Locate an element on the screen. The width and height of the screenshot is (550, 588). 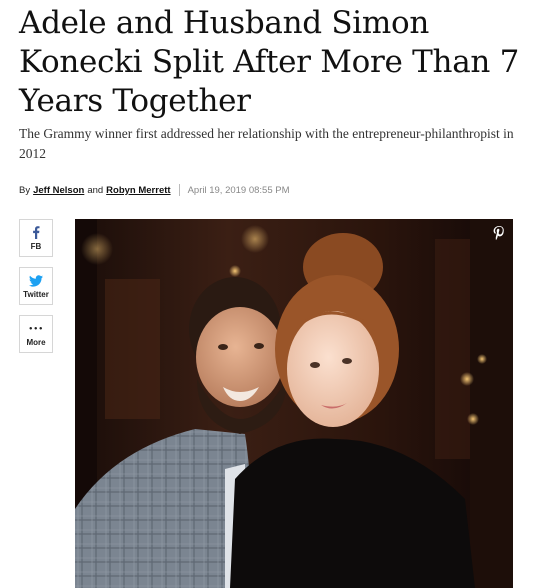
share-more-label: More is located at coordinates (36, 342).